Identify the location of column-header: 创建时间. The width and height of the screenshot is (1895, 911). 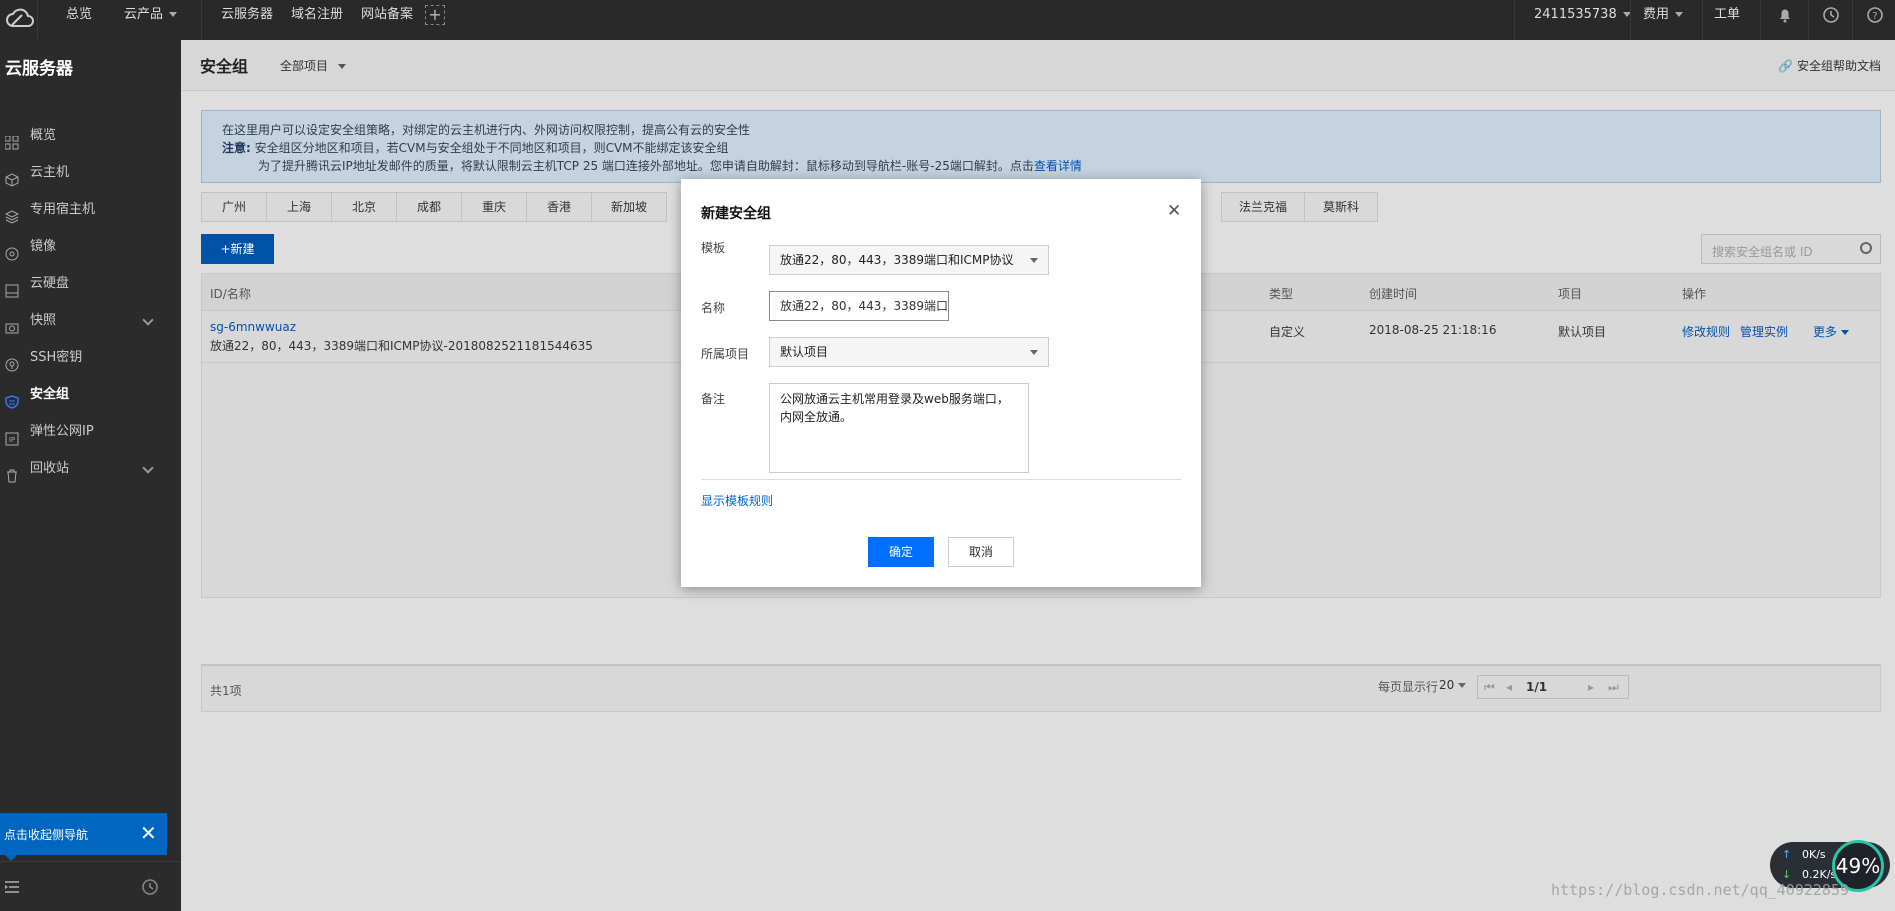
(1393, 294).